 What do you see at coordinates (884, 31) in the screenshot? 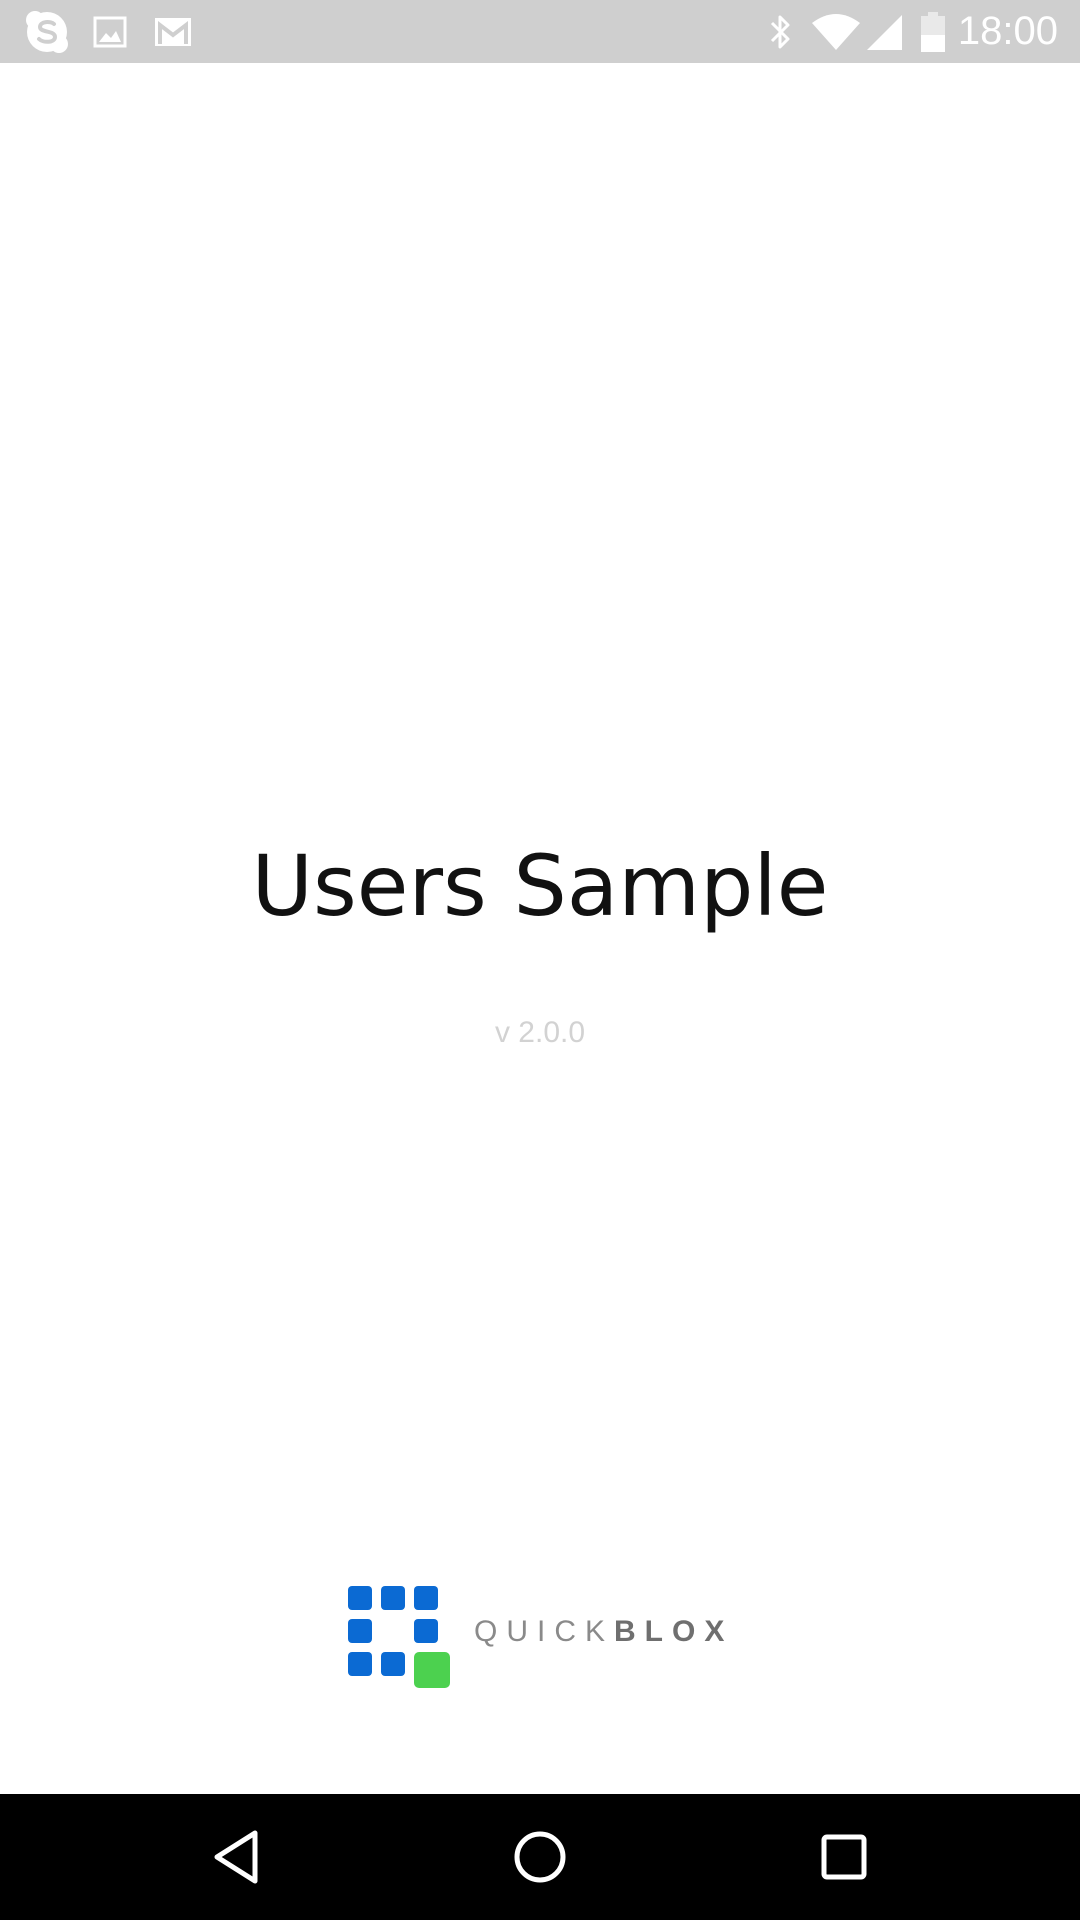
I see `cell-signal-icon` at bounding box center [884, 31].